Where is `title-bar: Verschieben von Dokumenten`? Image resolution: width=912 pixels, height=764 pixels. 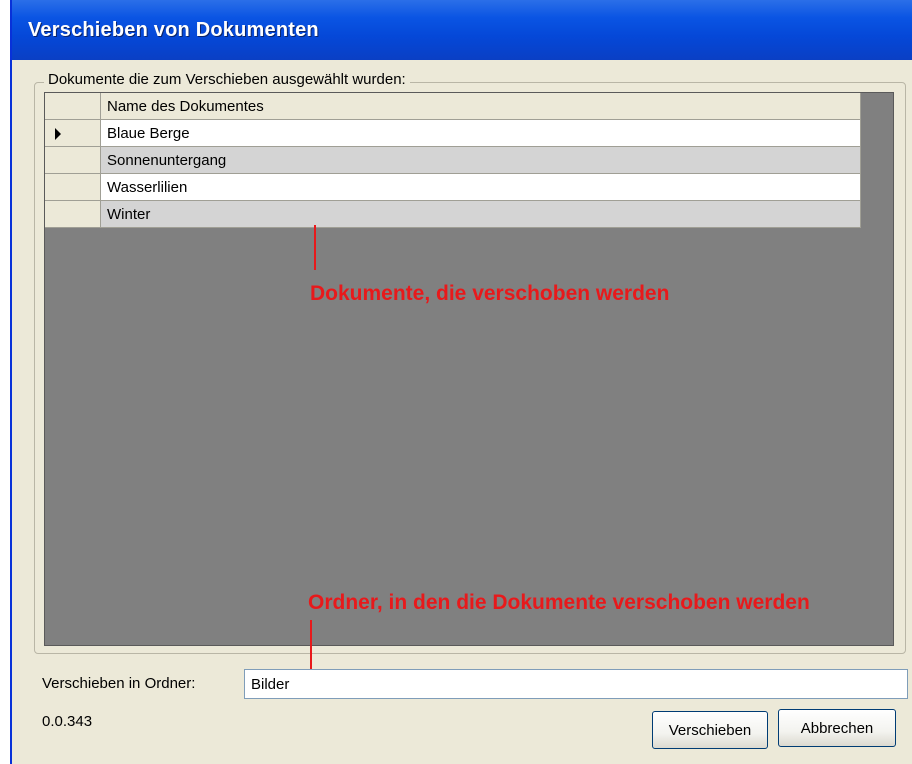 title-bar: Verschieben von Dokumenten is located at coordinates (462, 30).